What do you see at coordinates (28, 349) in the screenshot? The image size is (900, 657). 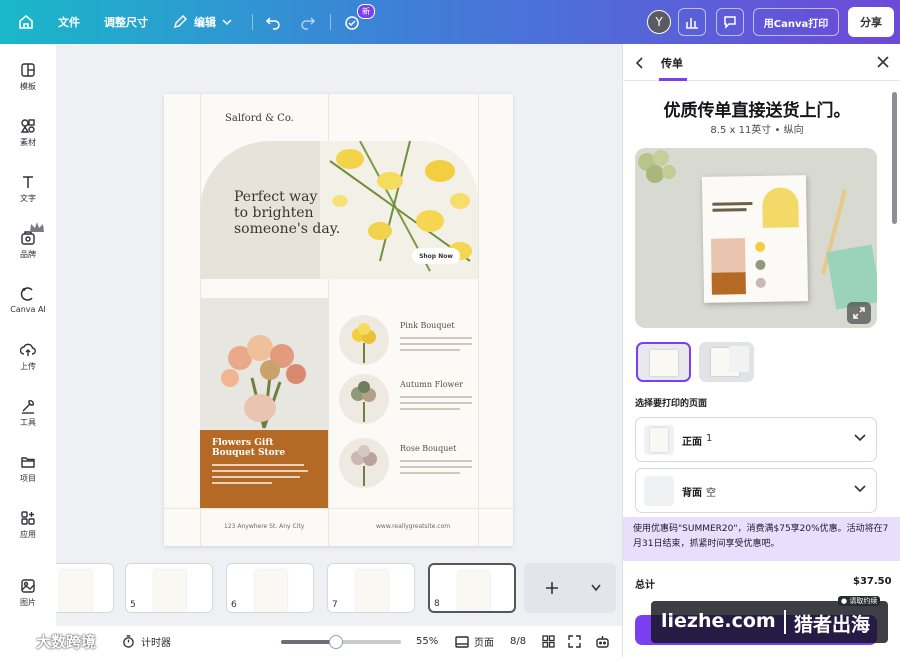 I see `upload-icon` at bounding box center [28, 349].